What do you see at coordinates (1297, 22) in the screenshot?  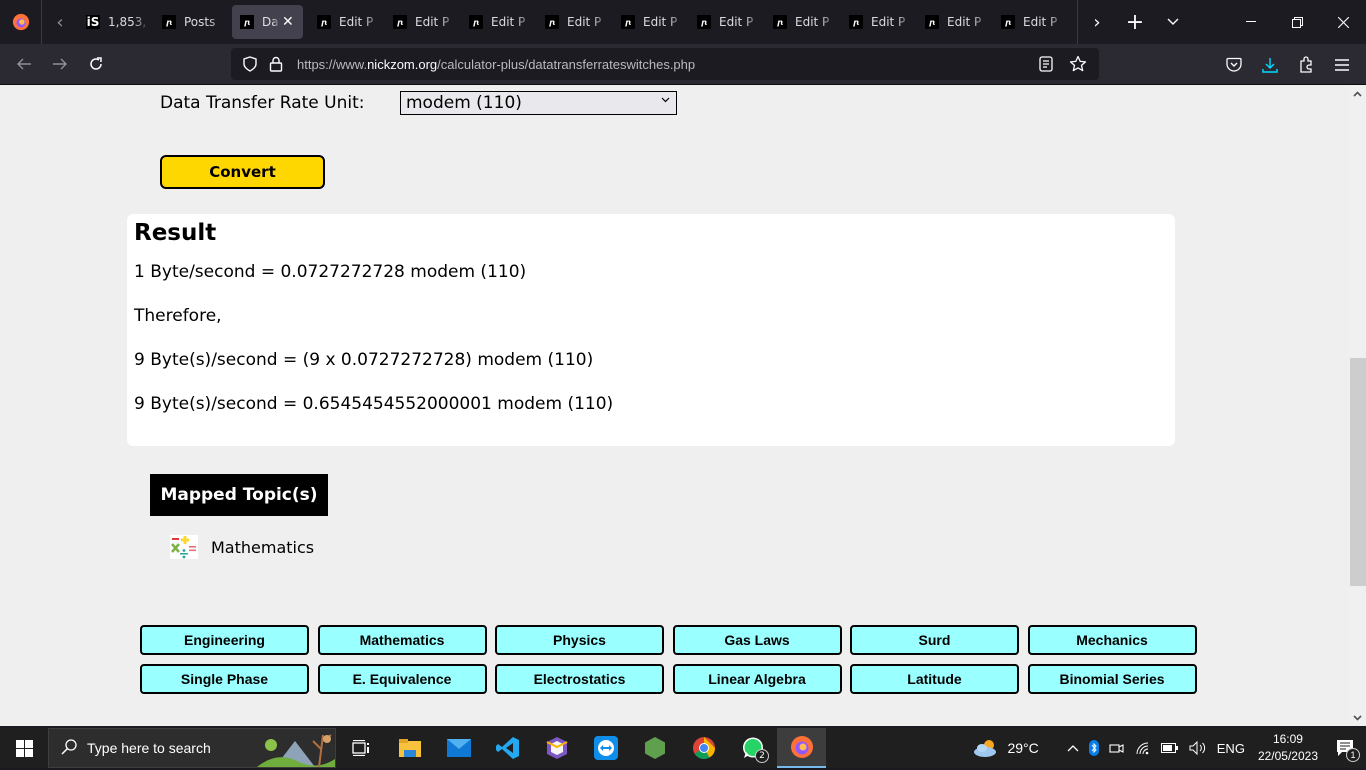 I see `restore-button` at bounding box center [1297, 22].